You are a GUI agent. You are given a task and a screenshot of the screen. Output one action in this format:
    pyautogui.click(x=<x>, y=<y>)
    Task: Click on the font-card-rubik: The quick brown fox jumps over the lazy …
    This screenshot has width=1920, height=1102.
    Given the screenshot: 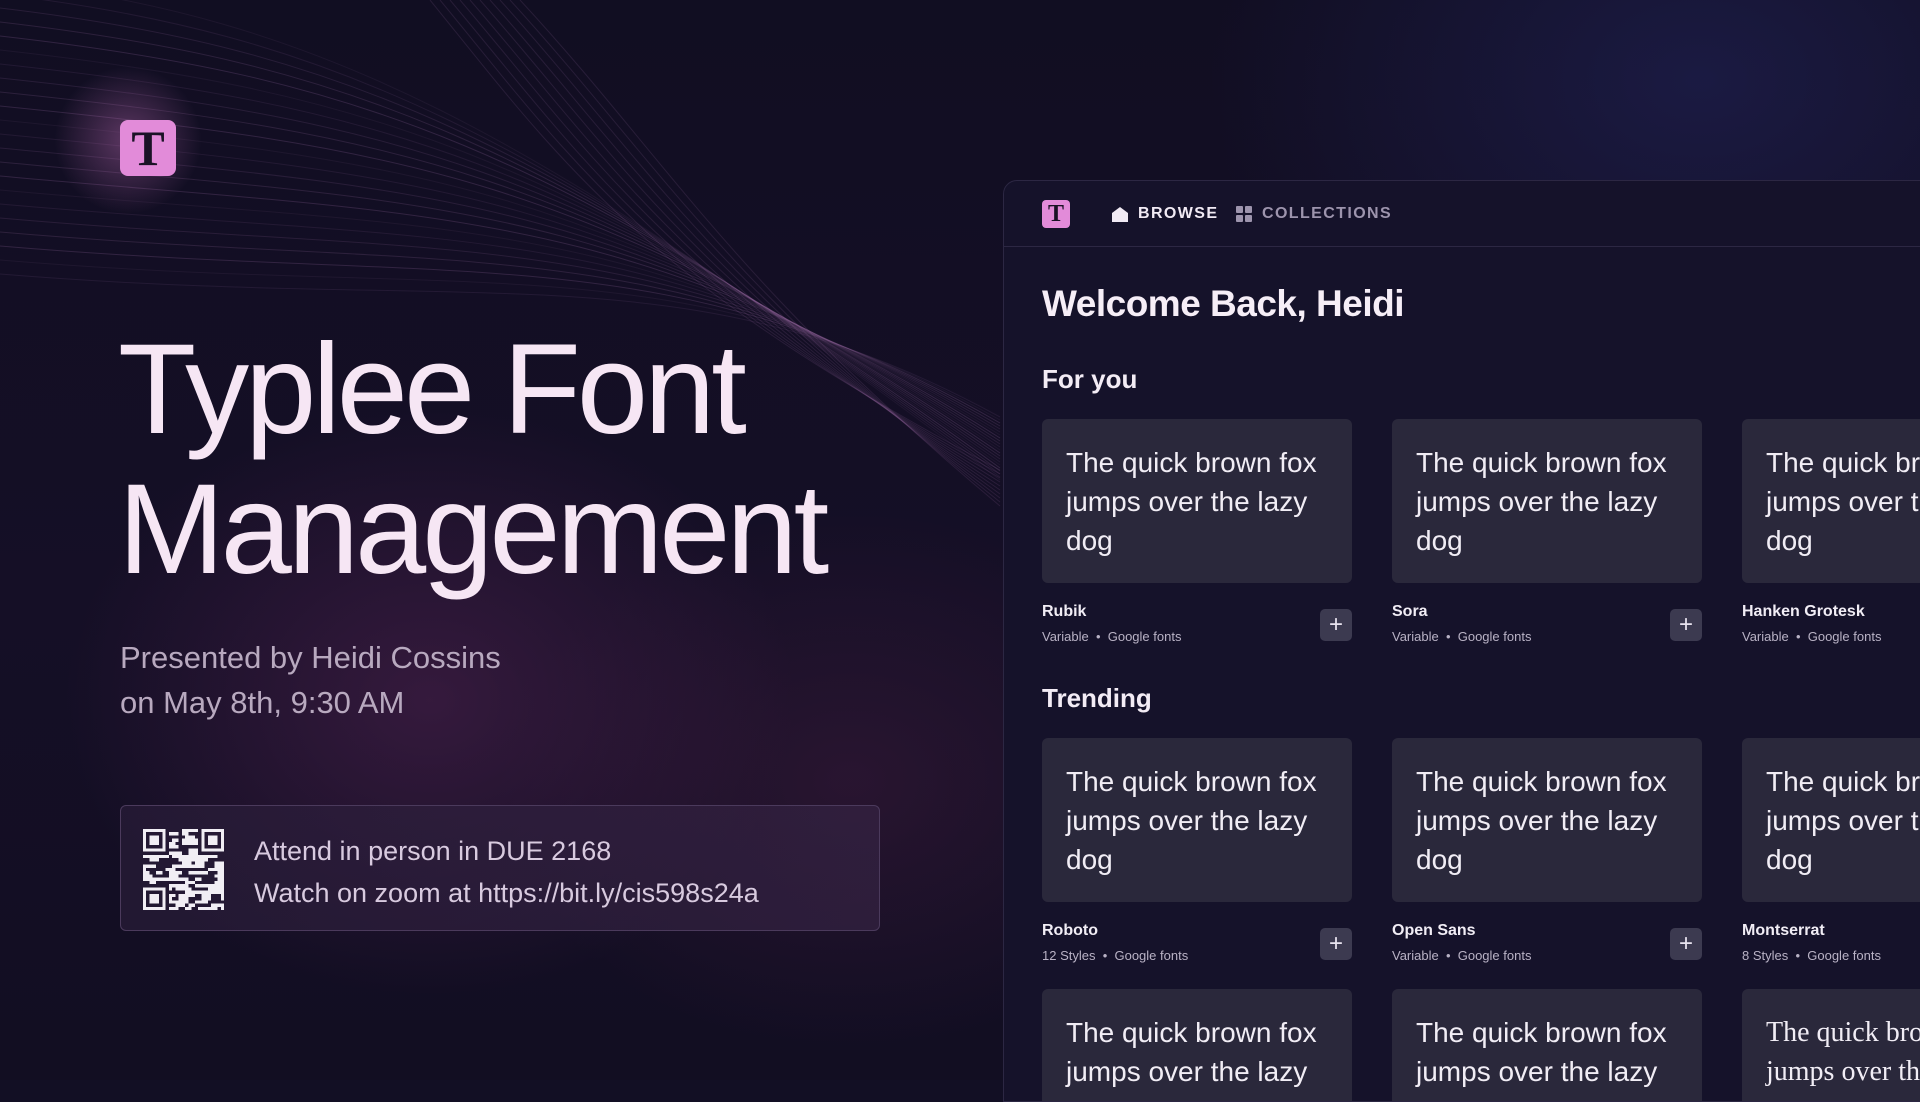 What is the action you would take?
    pyautogui.click(x=1197, y=531)
    